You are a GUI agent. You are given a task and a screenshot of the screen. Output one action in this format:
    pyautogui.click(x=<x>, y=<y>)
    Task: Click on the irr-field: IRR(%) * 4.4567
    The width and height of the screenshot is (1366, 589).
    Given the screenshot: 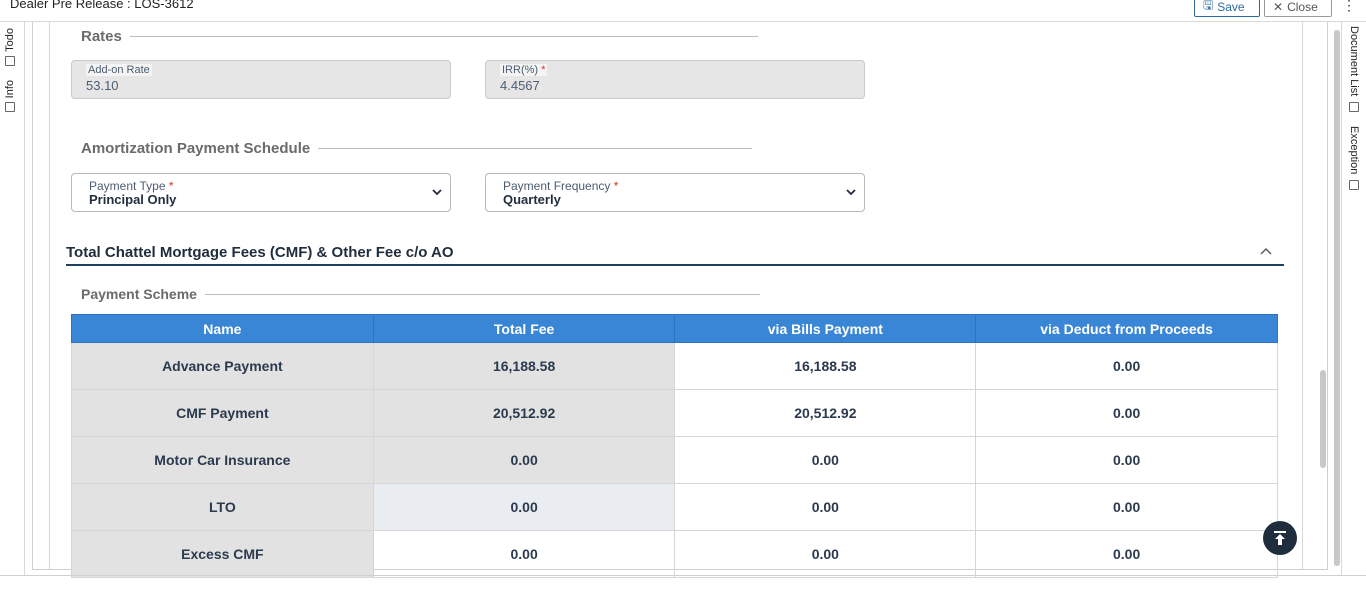 What is the action you would take?
    pyautogui.click(x=675, y=79)
    